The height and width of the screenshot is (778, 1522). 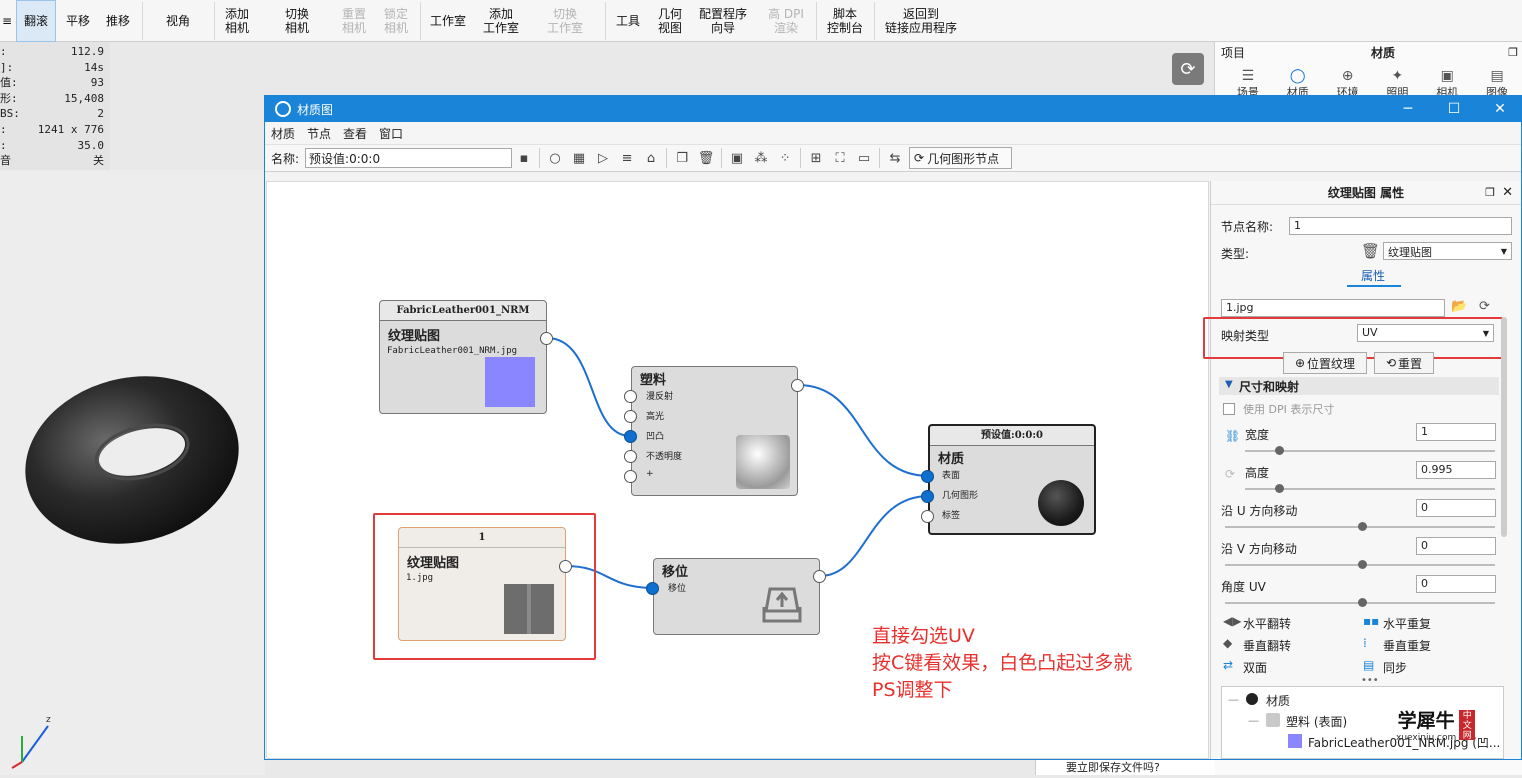 I want to click on checker-icon: ▦, so click(x=579, y=158).